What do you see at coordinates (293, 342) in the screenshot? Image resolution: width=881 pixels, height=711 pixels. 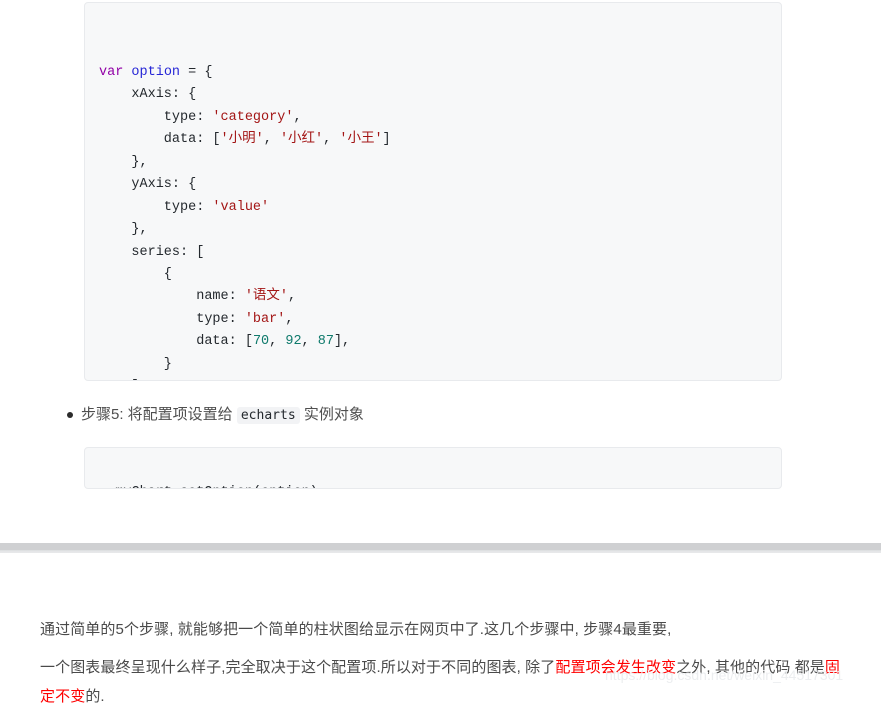 I see `code-token: 92` at bounding box center [293, 342].